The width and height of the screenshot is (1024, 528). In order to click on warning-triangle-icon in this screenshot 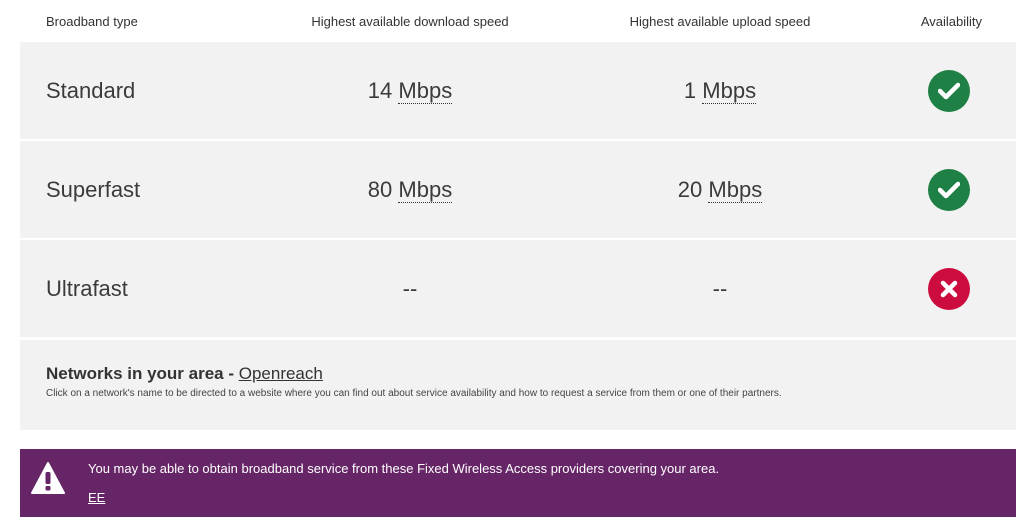, I will do `click(48, 478)`.